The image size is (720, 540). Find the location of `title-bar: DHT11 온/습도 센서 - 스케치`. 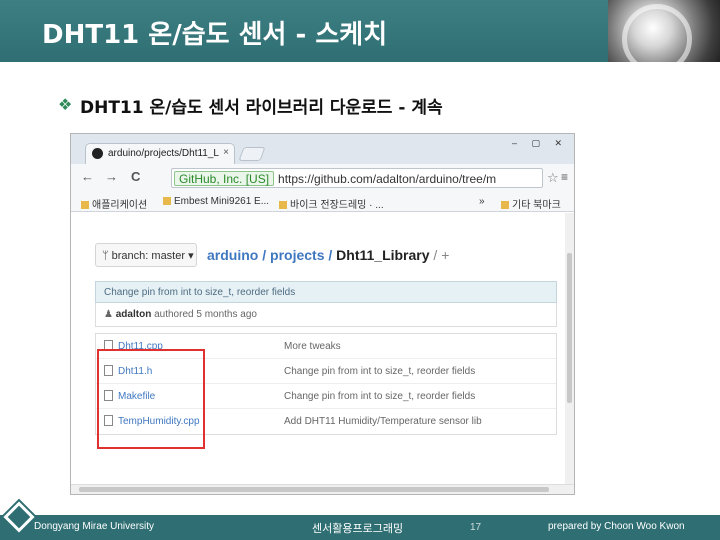

title-bar: DHT11 온/습도 센서 - 스케치 is located at coordinates (360, 37).